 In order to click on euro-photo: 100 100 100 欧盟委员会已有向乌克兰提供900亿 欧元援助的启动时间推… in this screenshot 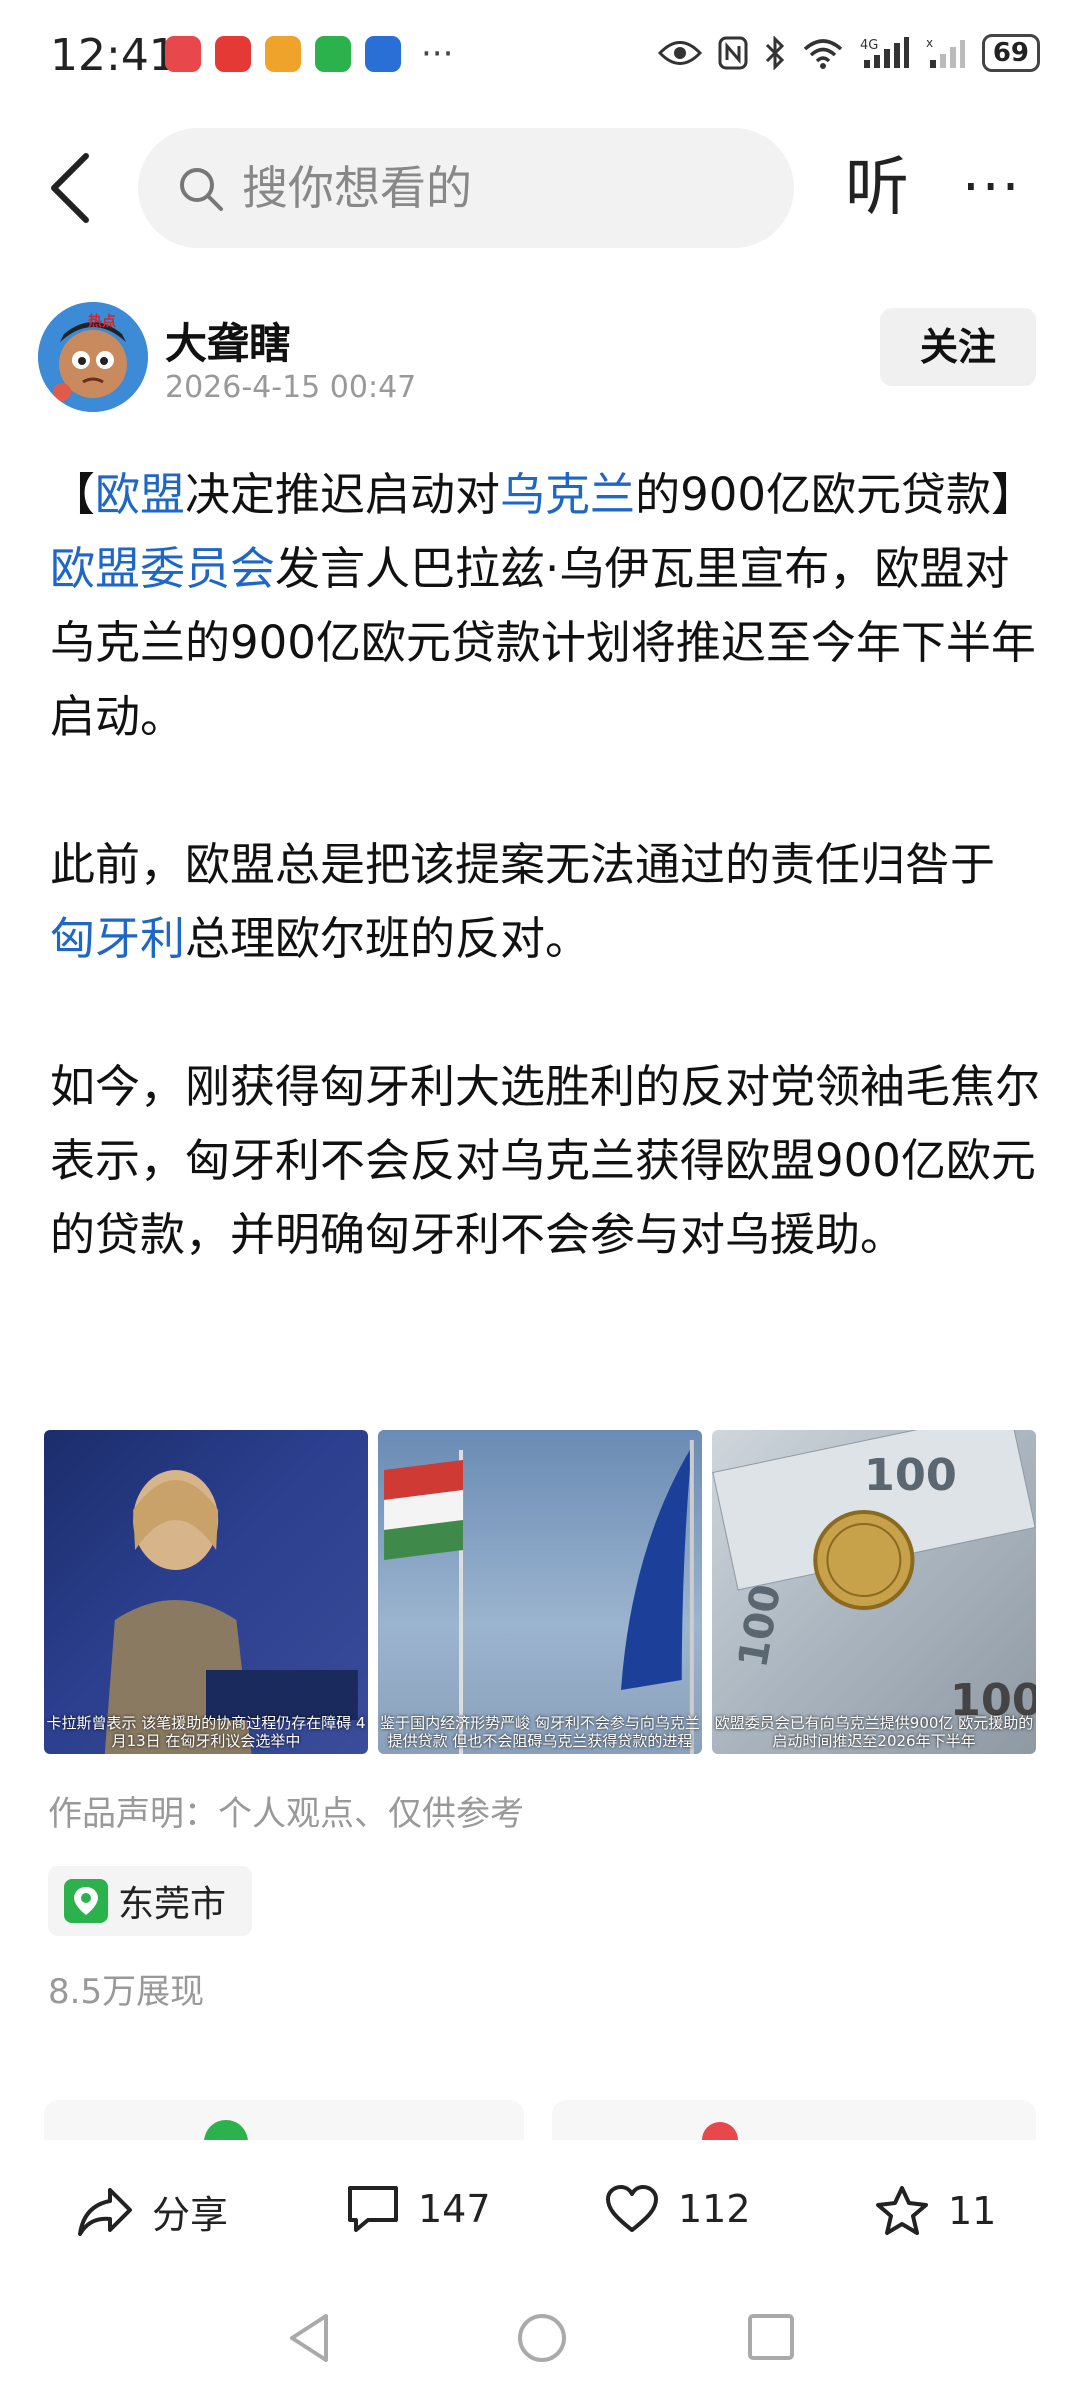, I will do `click(874, 1592)`.